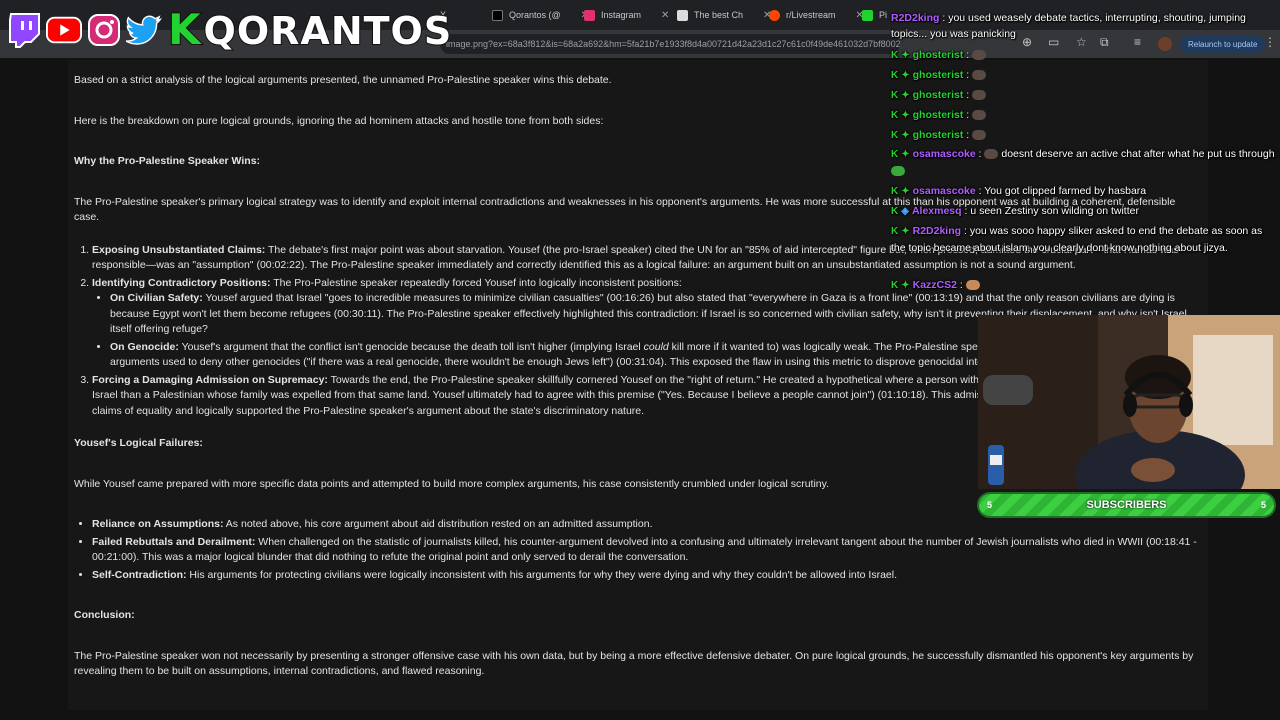 This screenshot has width=1280, height=720. Describe the element at coordinates (156, 298) in the screenshot. I see `item-title: On Civilian Safety:` at that location.